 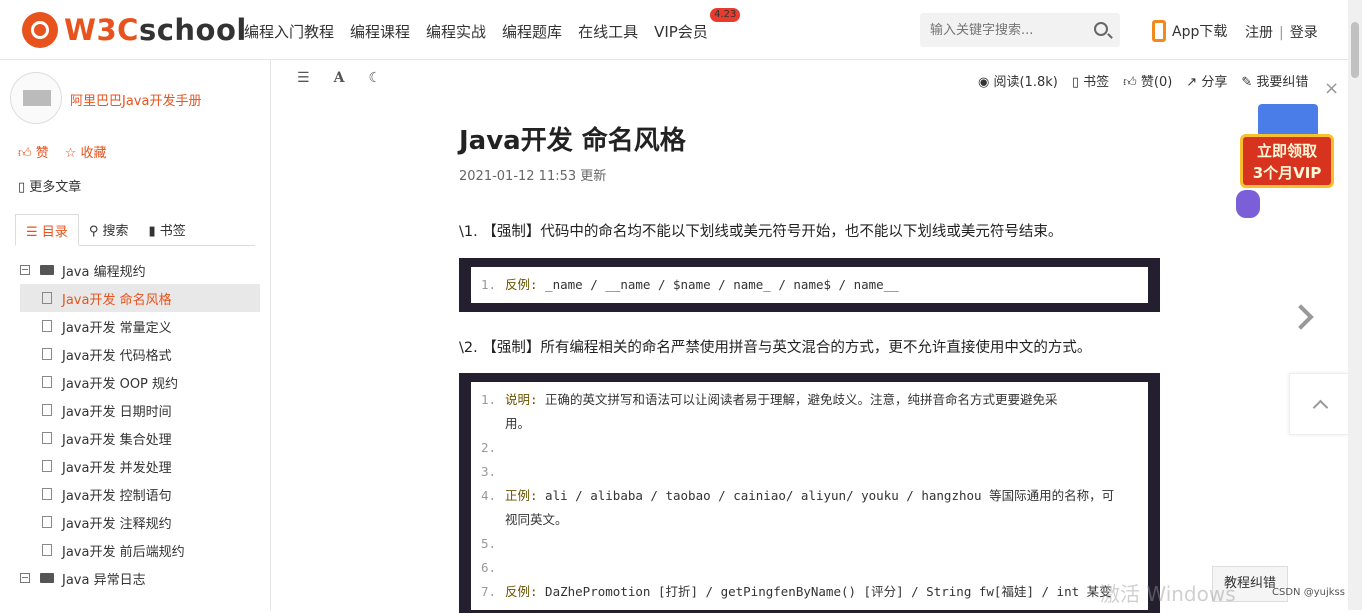 What do you see at coordinates (140, 270) in the screenshot?
I see `toc-folder-java-coding: Java 编程规约` at bounding box center [140, 270].